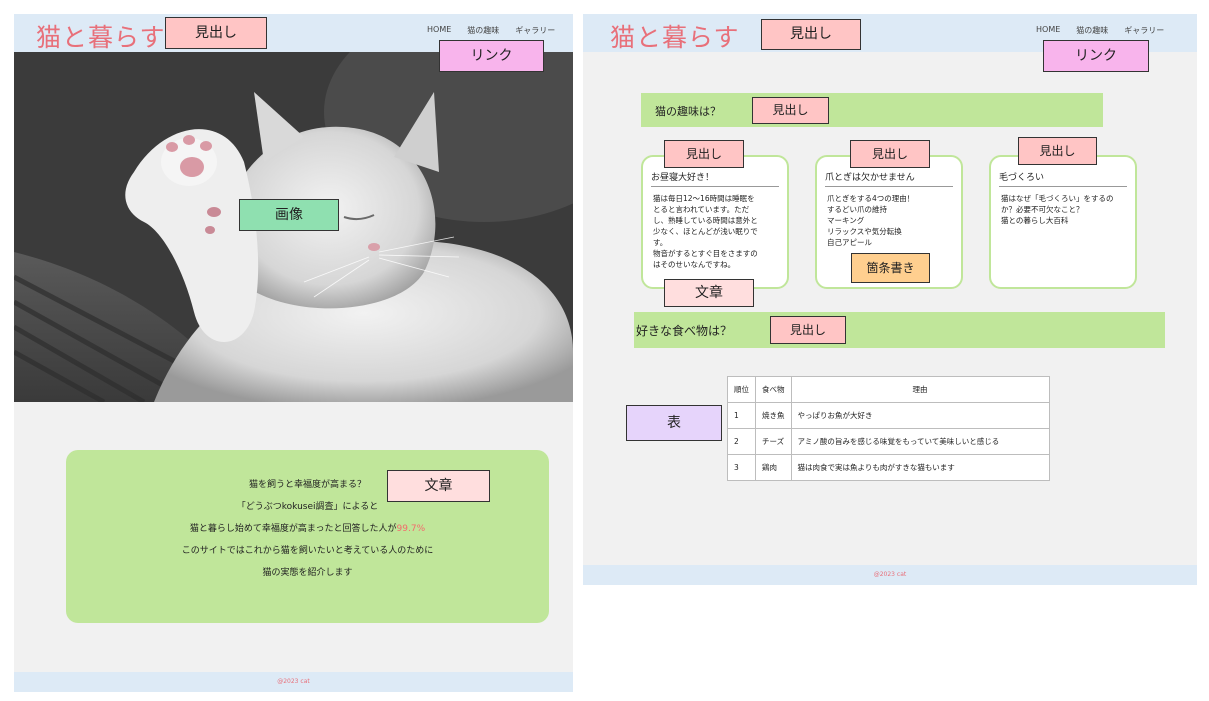  What do you see at coordinates (307, 551) in the screenshot?
I see `intro-line-4: このサイトではこれから猫を飼いたいと考えている人のために` at bounding box center [307, 551].